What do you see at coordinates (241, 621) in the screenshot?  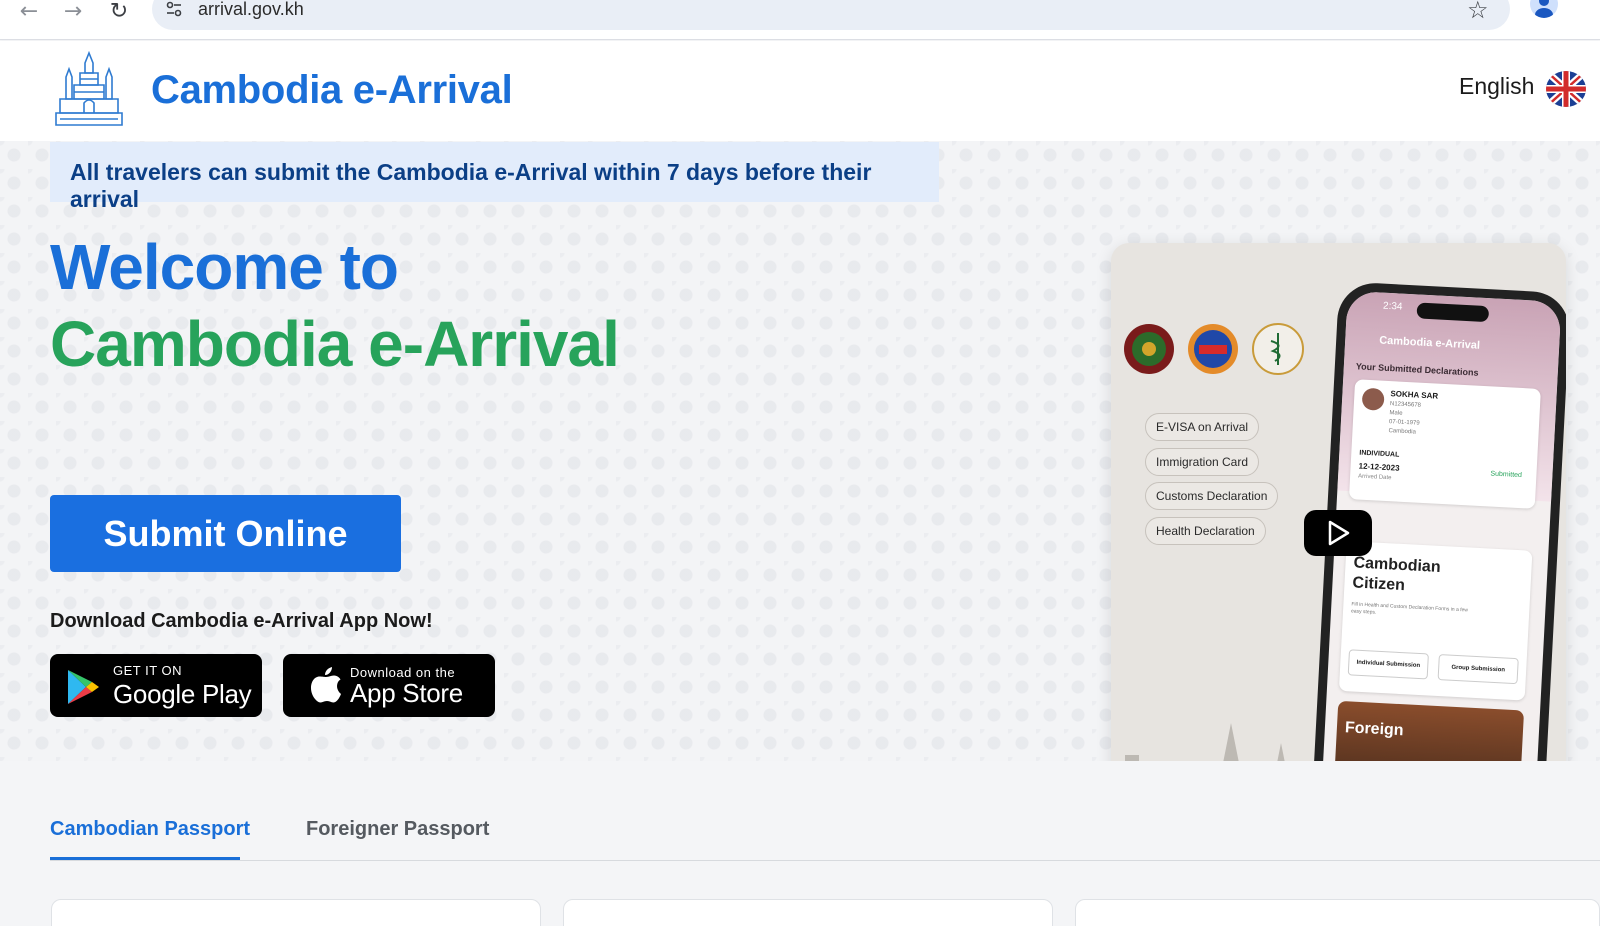 I see `download-app-heading: Download Cambodia e-Arrival App Now!` at bounding box center [241, 621].